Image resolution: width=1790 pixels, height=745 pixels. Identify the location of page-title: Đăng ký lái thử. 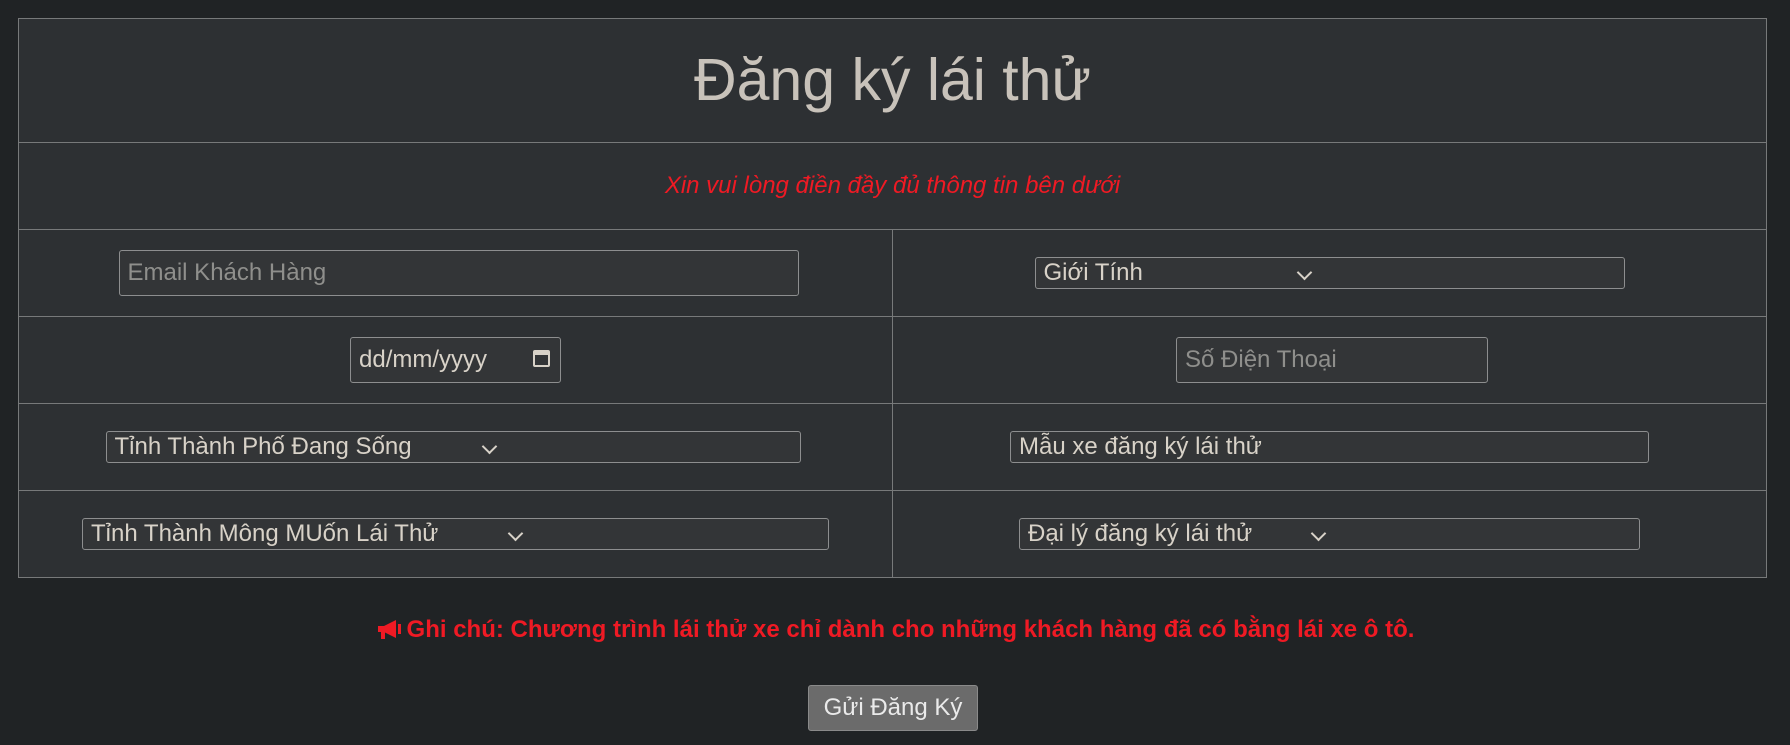
(892, 80).